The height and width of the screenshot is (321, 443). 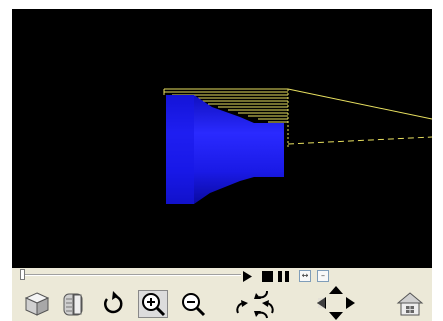 I want to click on stop-button, so click(x=267, y=276).